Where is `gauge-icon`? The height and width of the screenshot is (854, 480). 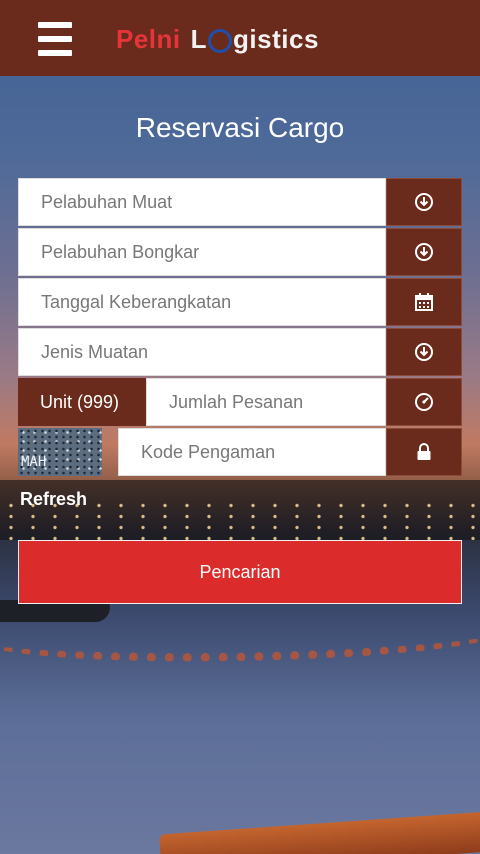 gauge-icon is located at coordinates (424, 402).